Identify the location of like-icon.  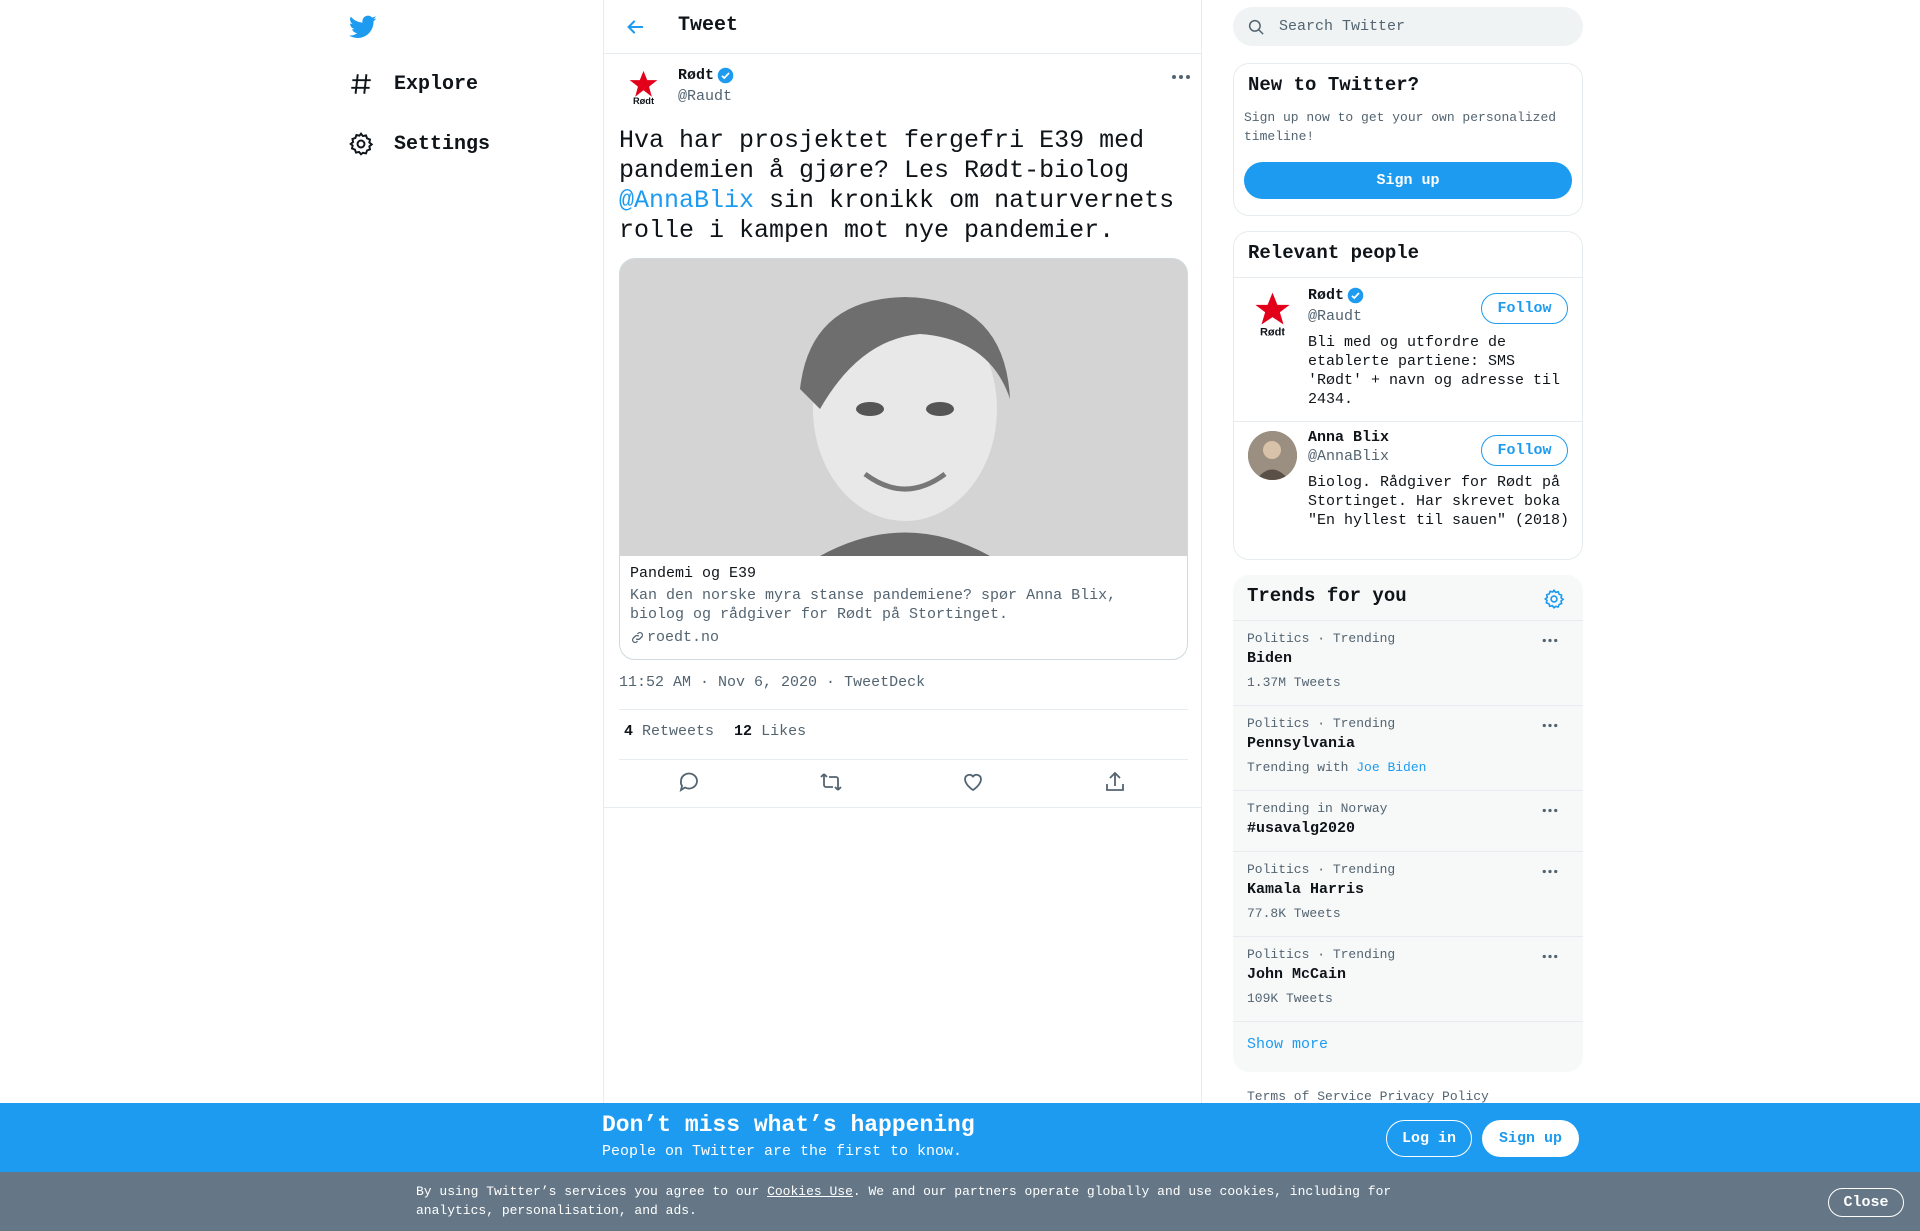
(974, 783).